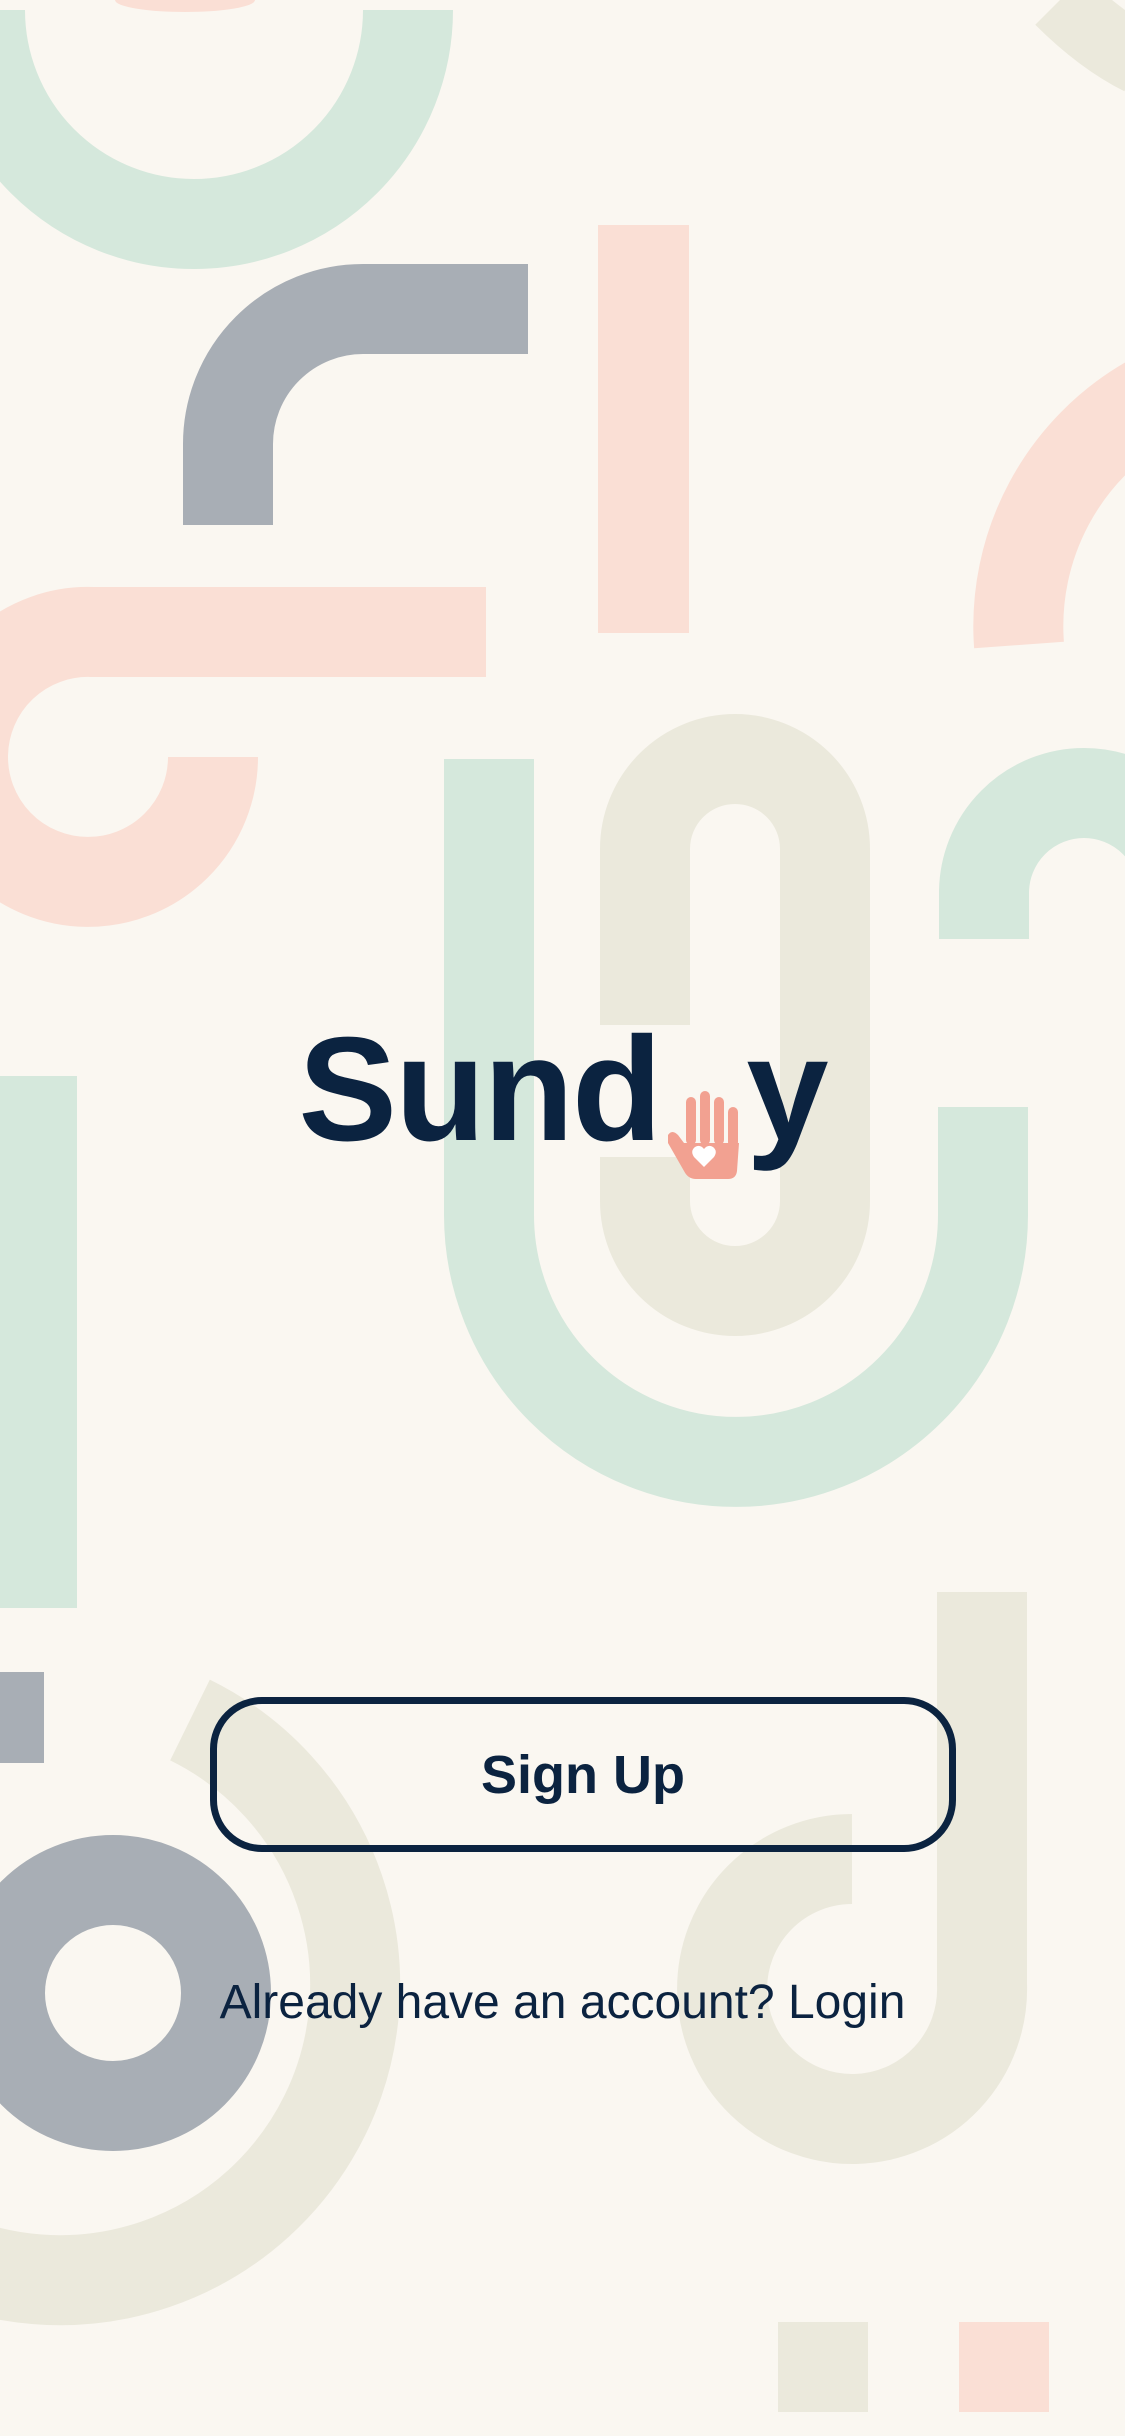  What do you see at coordinates (823, 2367) in the screenshot?
I see `sand-square-bottom` at bounding box center [823, 2367].